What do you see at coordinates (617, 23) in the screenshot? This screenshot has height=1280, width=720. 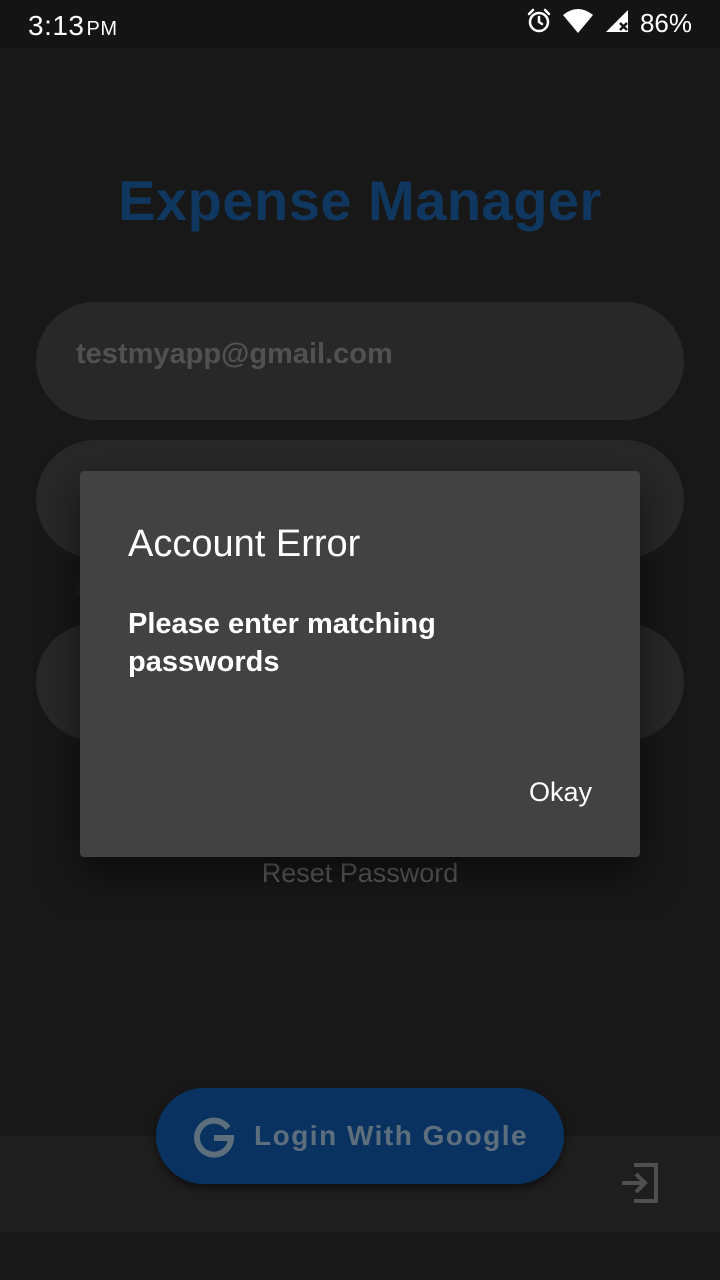 I see `cell-signal-icon` at bounding box center [617, 23].